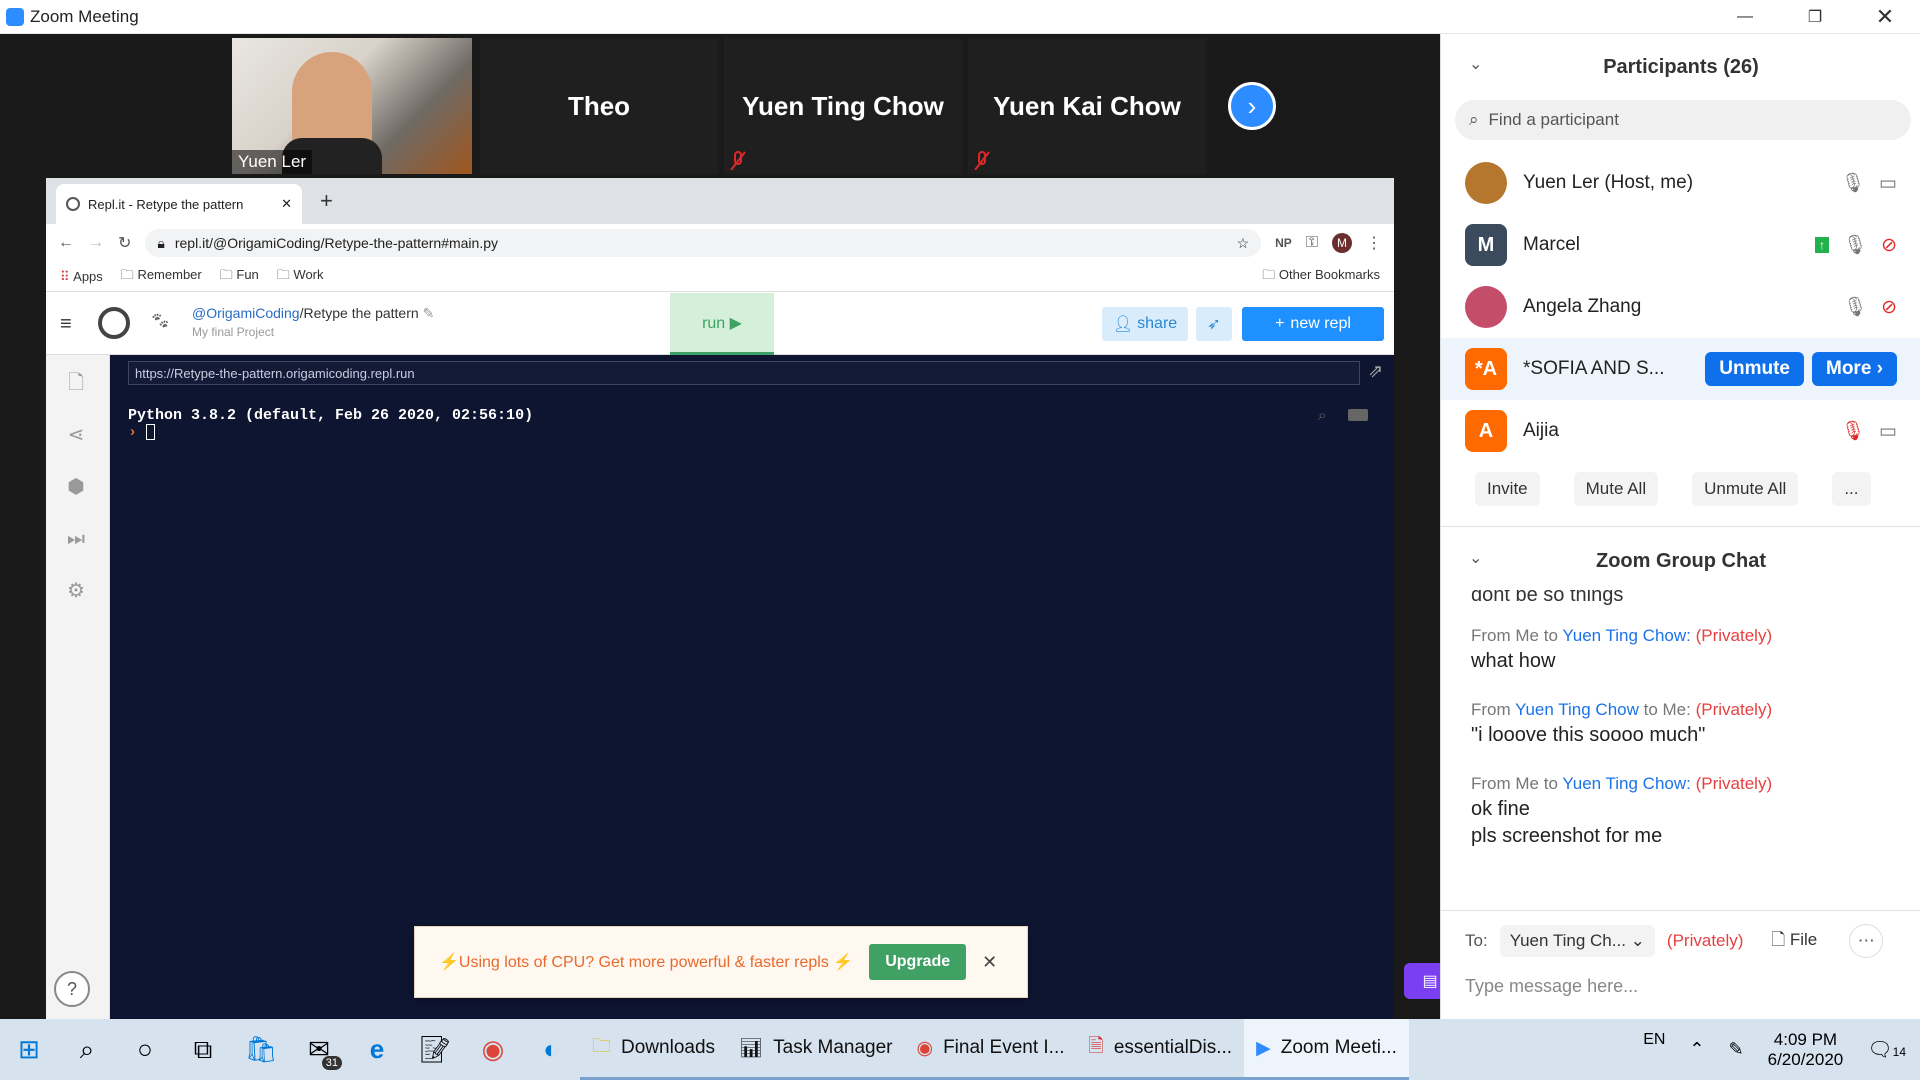 Image resolution: width=1920 pixels, height=1080 pixels. Describe the element at coordinates (843, 106) in the screenshot. I see `video-tile-yuen-ting-chow: Yuen Ting Chow` at that location.